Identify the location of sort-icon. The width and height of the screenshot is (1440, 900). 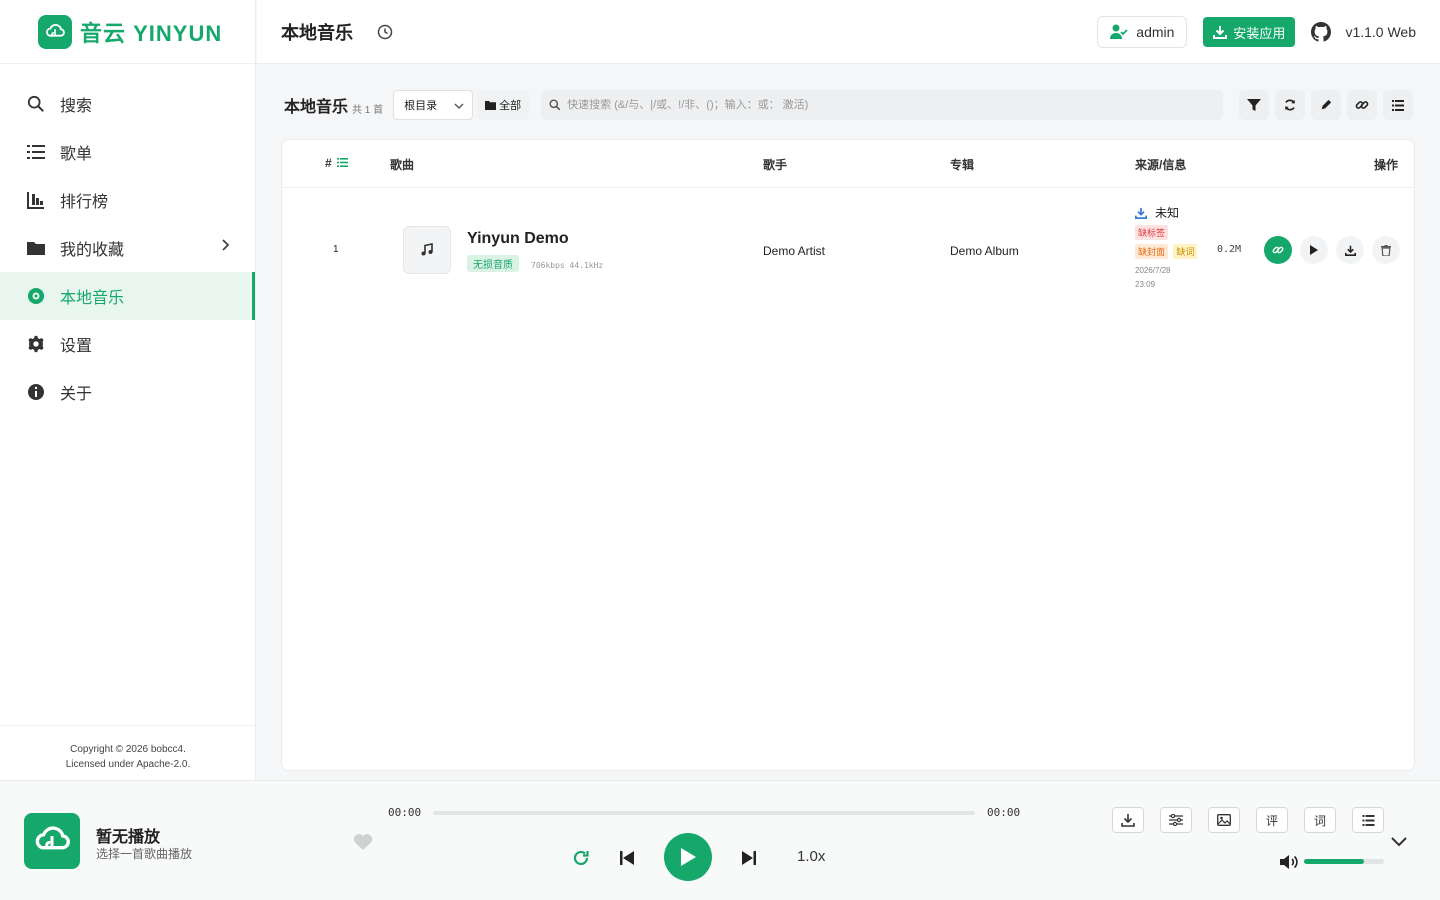
(343, 162).